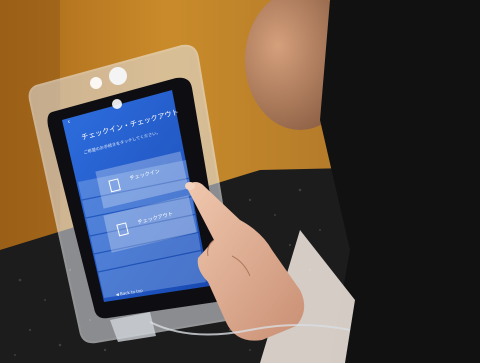 The height and width of the screenshot is (363, 480). What do you see at coordinates (190, 186) in the screenshot?
I see `fingertip` at bounding box center [190, 186].